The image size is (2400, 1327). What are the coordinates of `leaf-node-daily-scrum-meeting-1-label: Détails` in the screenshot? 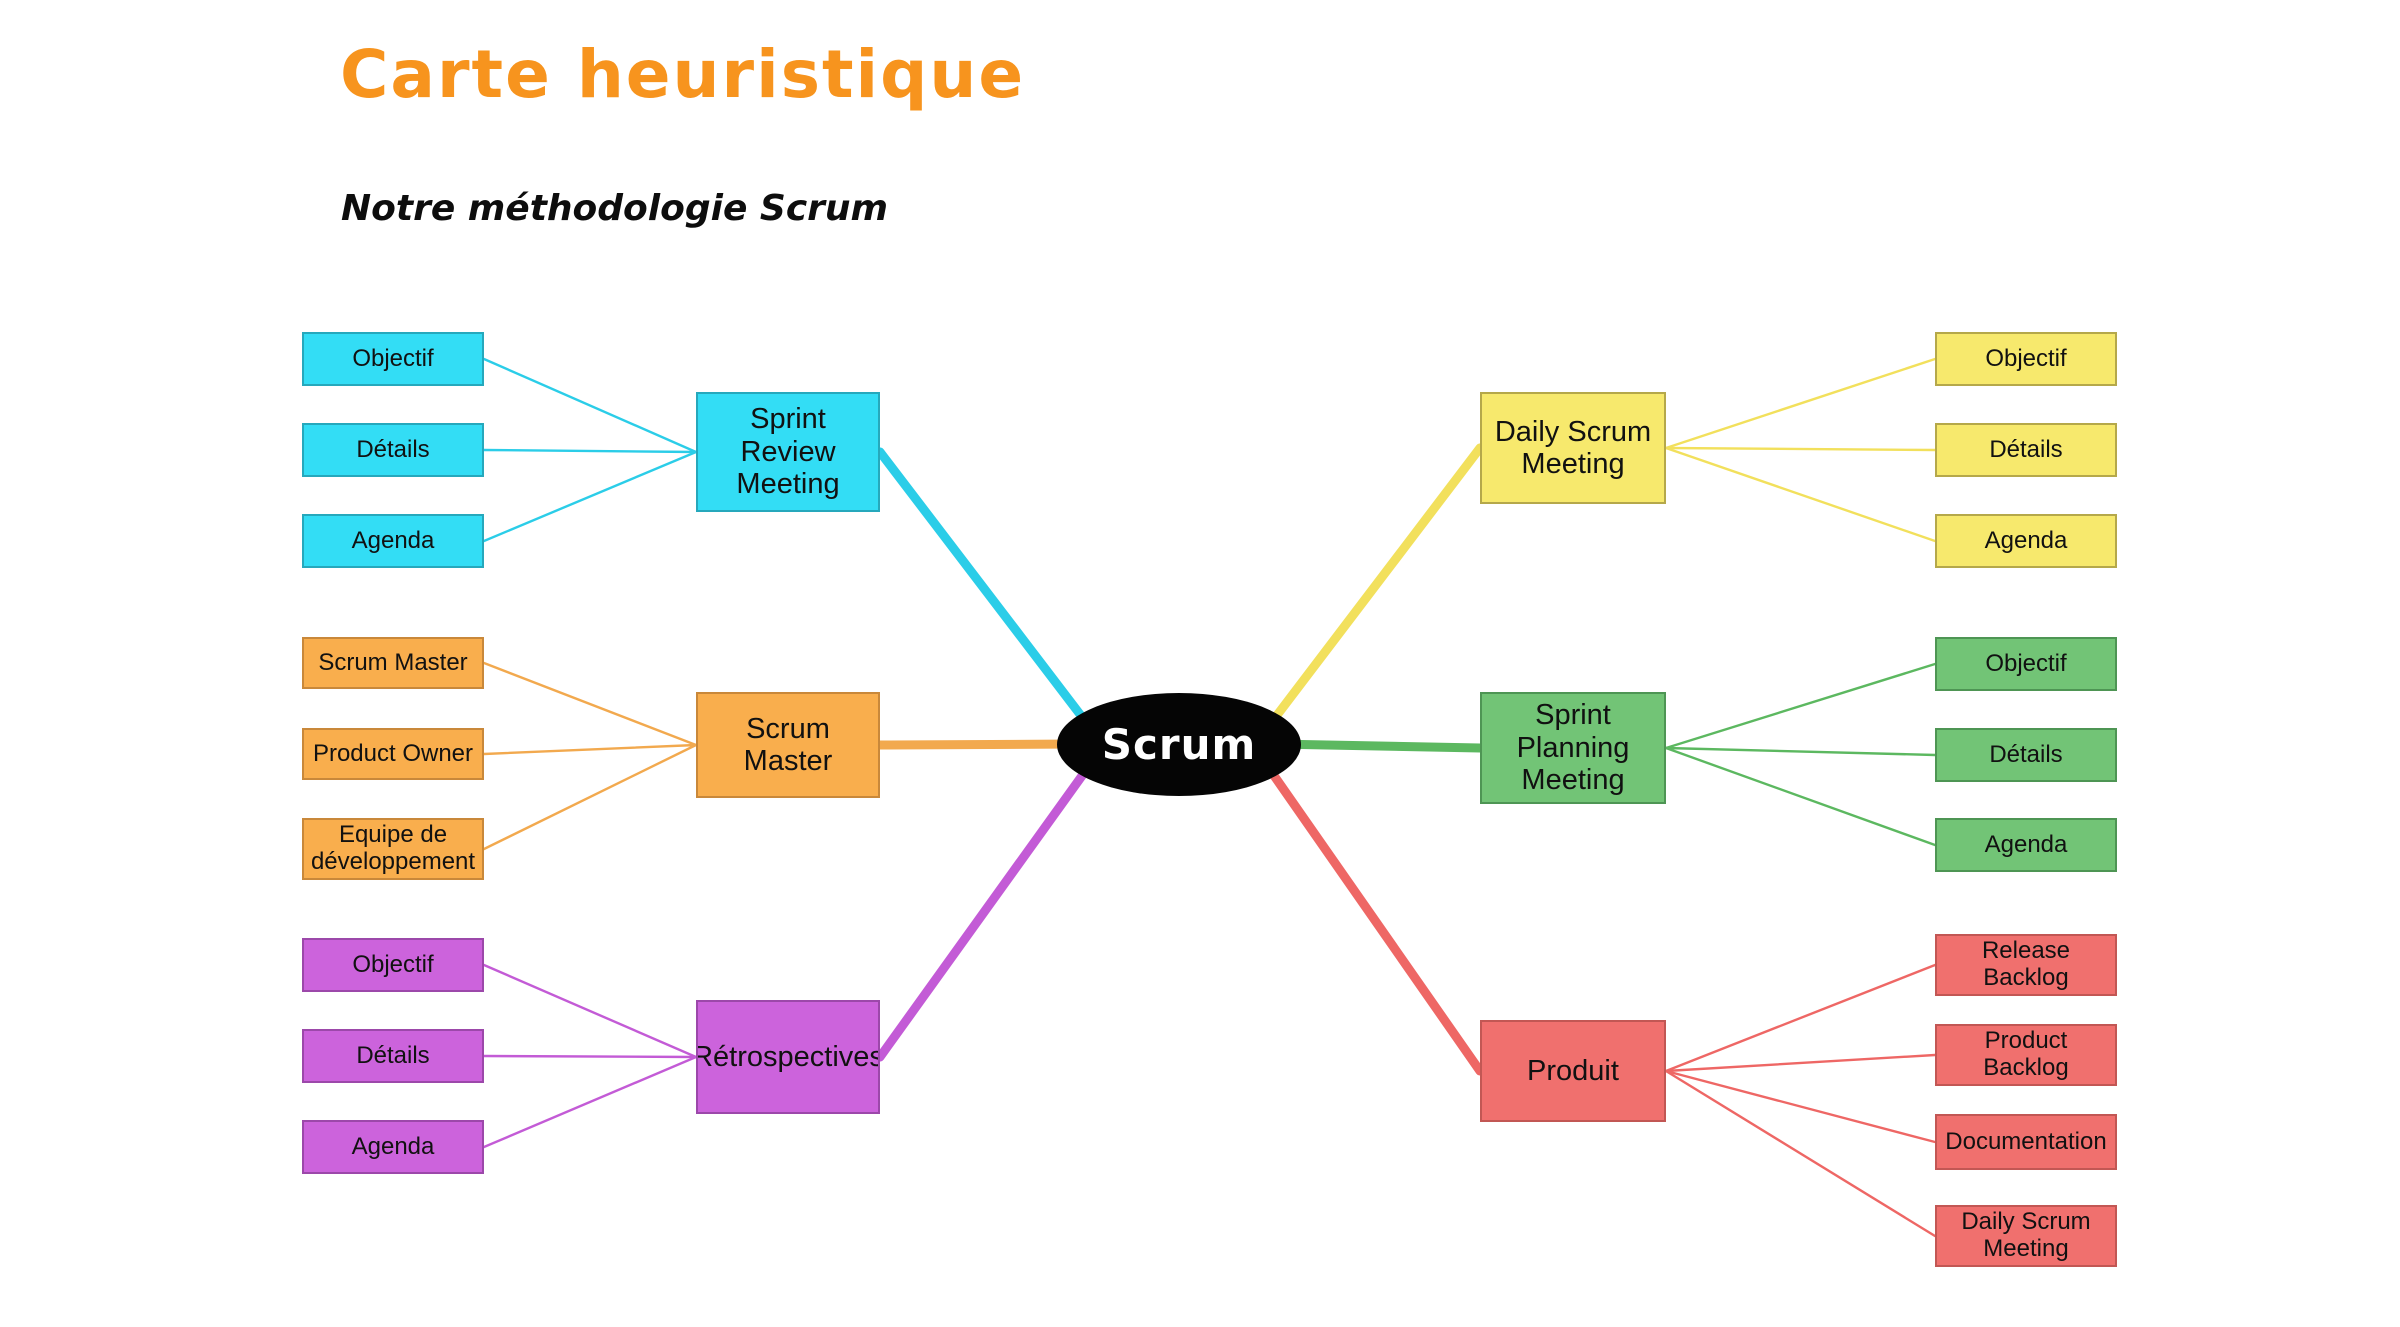 It's located at (2026, 449).